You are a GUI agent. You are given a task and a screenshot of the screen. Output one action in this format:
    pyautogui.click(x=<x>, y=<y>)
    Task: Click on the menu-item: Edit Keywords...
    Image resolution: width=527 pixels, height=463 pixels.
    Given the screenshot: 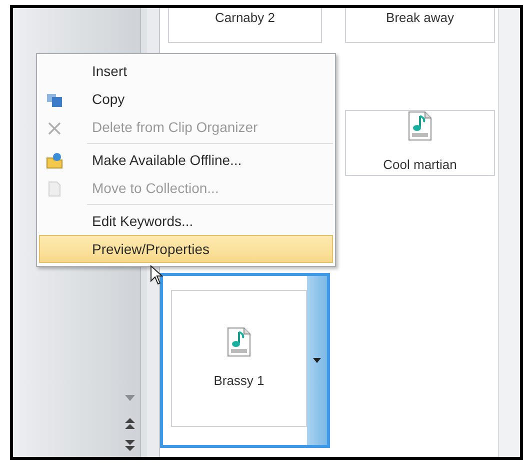 What is the action you would take?
    pyautogui.click(x=186, y=221)
    